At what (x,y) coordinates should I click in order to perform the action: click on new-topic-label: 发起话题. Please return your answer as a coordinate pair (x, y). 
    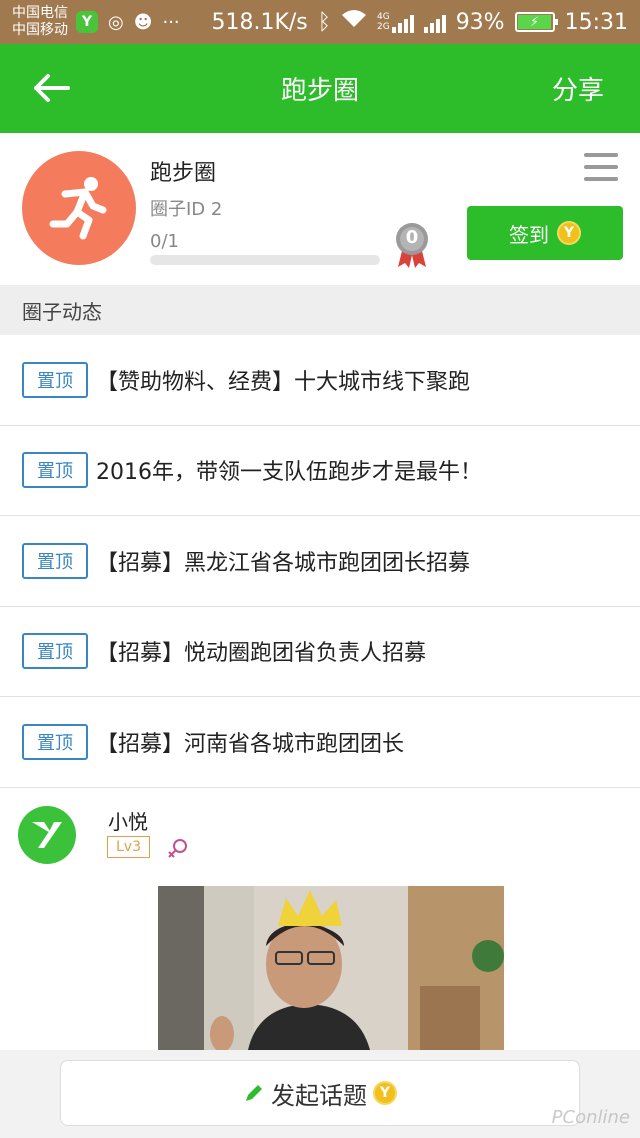
    Looking at the image, I should click on (319, 1095).